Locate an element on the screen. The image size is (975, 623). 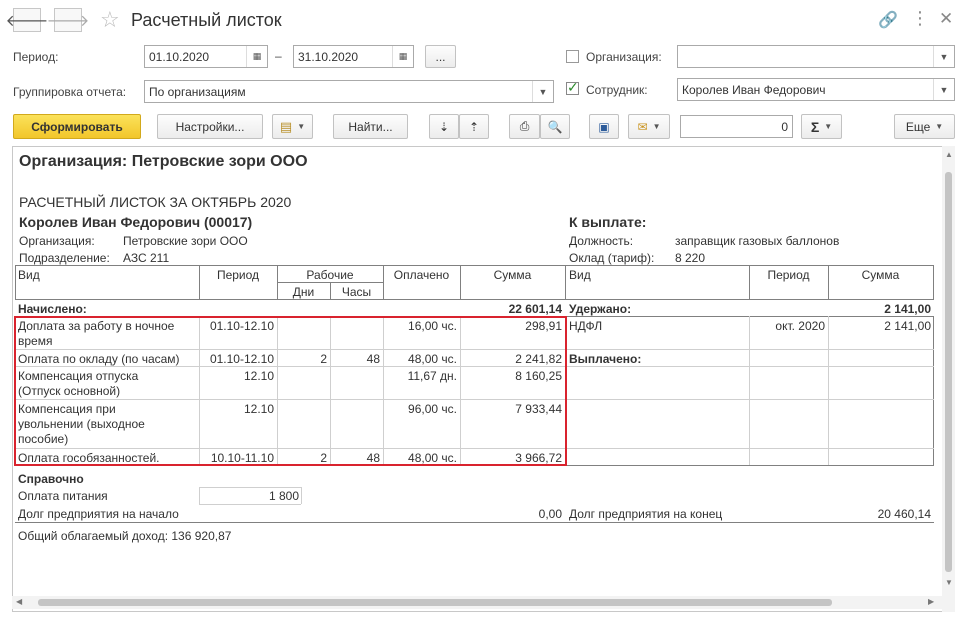
col-kind: Вид is located at coordinates (29, 275).